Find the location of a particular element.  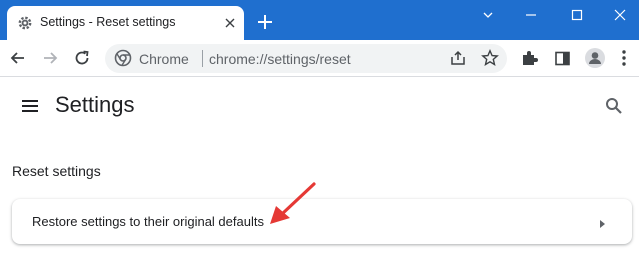

side-panel-icon is located at coordinates (562, 58).